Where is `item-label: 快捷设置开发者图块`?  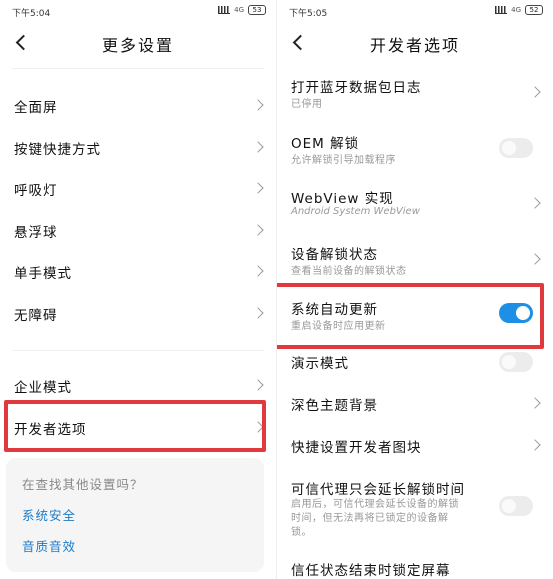
item-label: 快捷设置开发者图块 is located at coordinates (356, 448).